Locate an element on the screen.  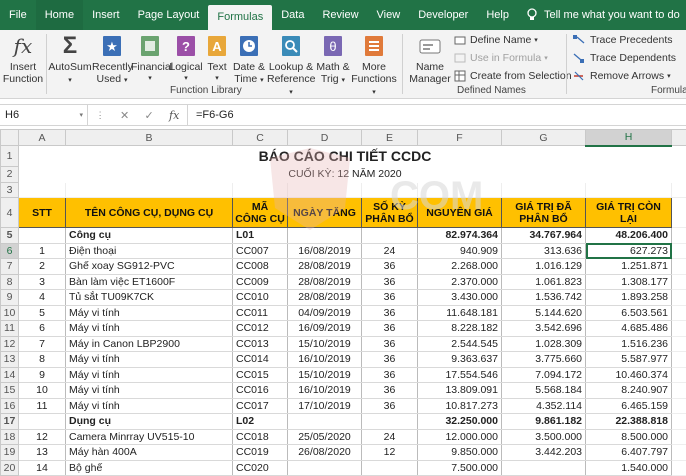
table-cell: 1.536.742 is located at coordinates (544, 298).